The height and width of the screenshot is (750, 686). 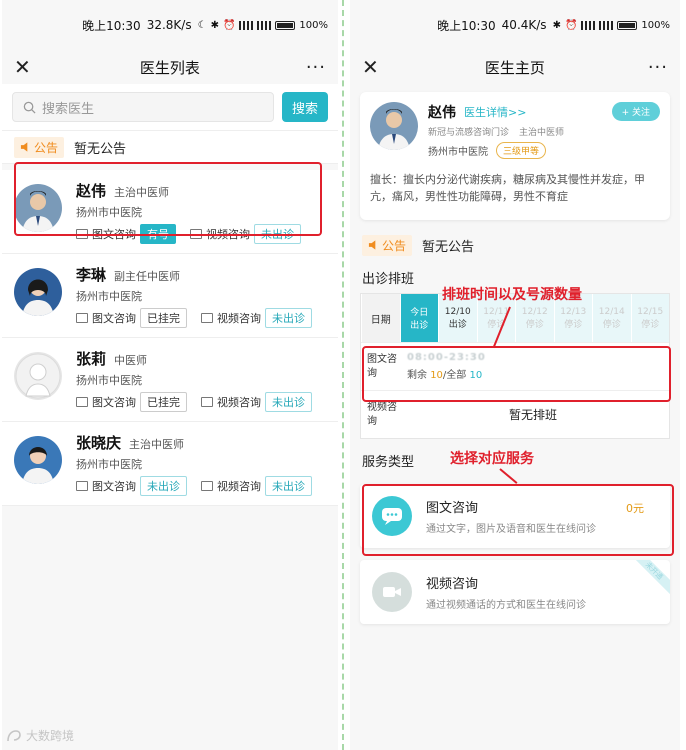 What do you see at coordinates (304, 107) in the screenshot?
I see `search-button: 搜索` at bounding box center [304, 107].